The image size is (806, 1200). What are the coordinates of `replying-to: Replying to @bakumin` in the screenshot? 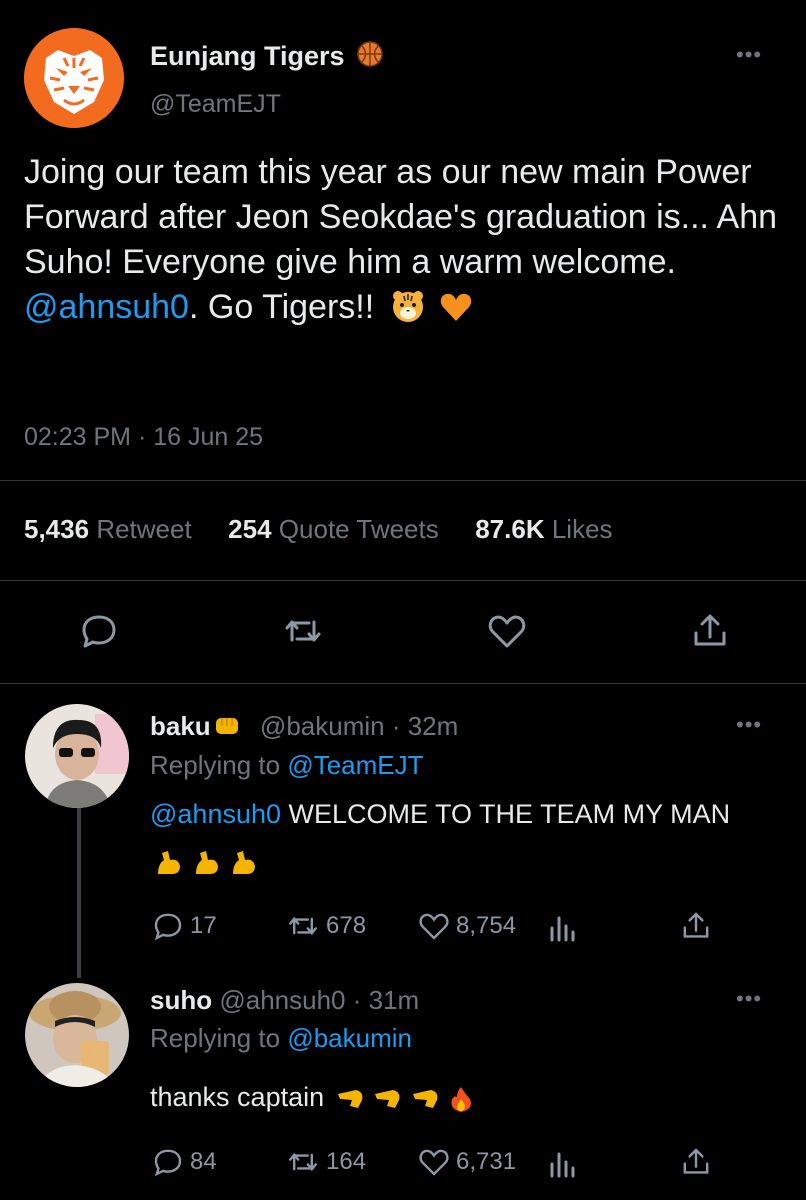 It's located at (281, 1038).